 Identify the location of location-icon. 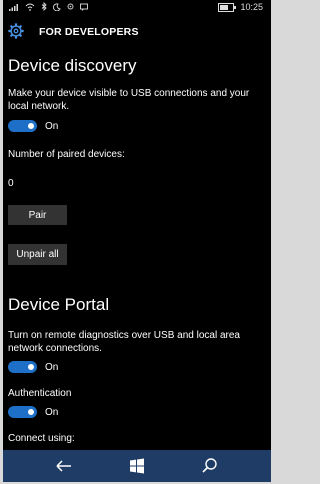
(70, 8).